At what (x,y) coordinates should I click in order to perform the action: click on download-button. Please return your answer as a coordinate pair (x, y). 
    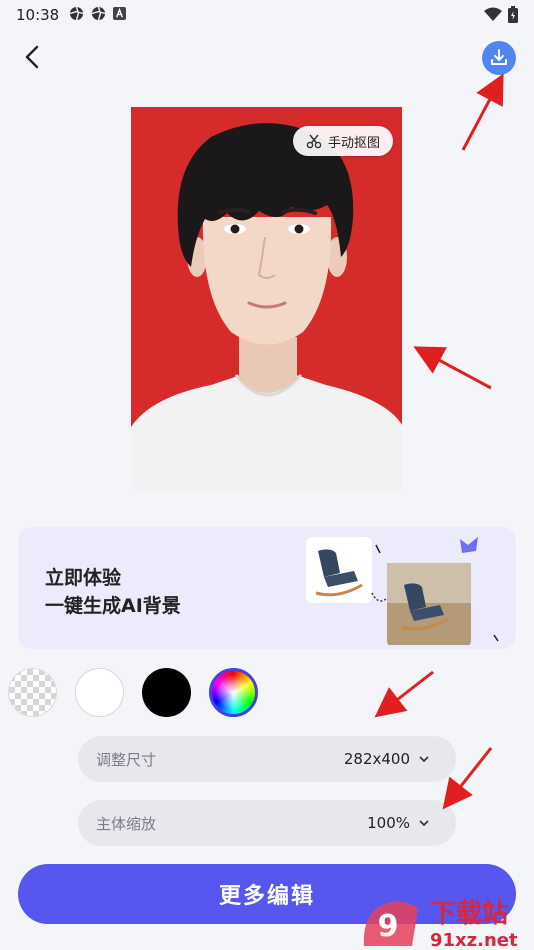
    Looking at the image, I should click on (499, 58).